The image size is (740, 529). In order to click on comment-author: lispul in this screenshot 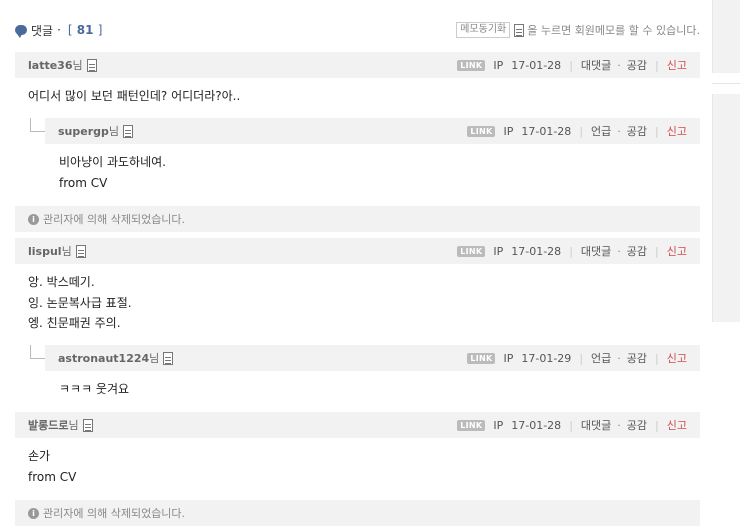, I will do `click(45, 251)`.